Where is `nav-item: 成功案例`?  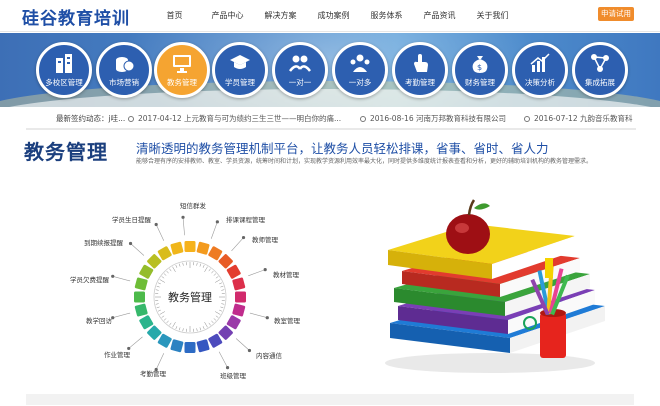
nav-item: 成功案例 is located at coordinates (333, 15).